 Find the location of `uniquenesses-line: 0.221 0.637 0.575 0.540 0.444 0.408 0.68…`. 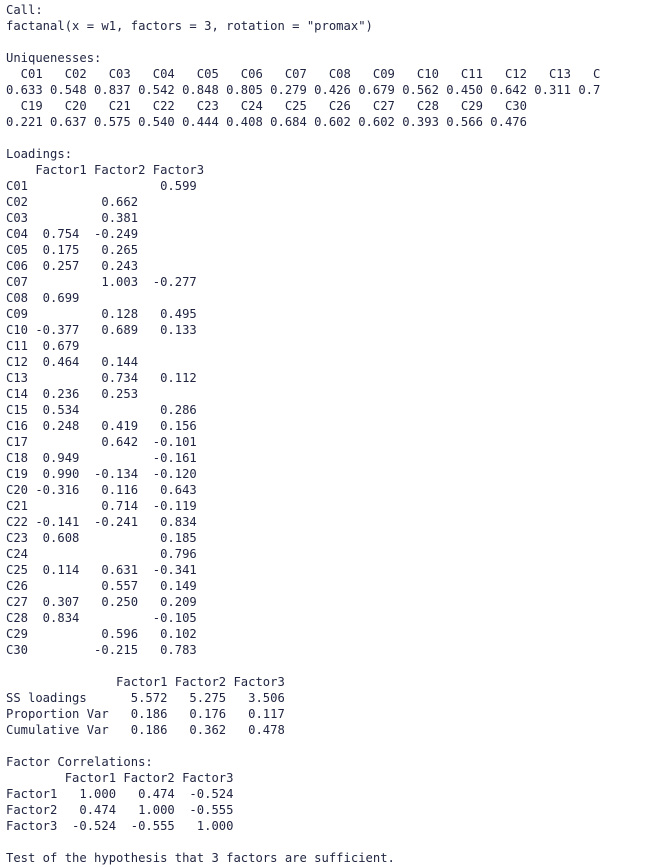

uniquenesses-line: 0.221 0.637 0.575 0.540 0.444 0.408 0.68… is located at coordinates (266, 122).